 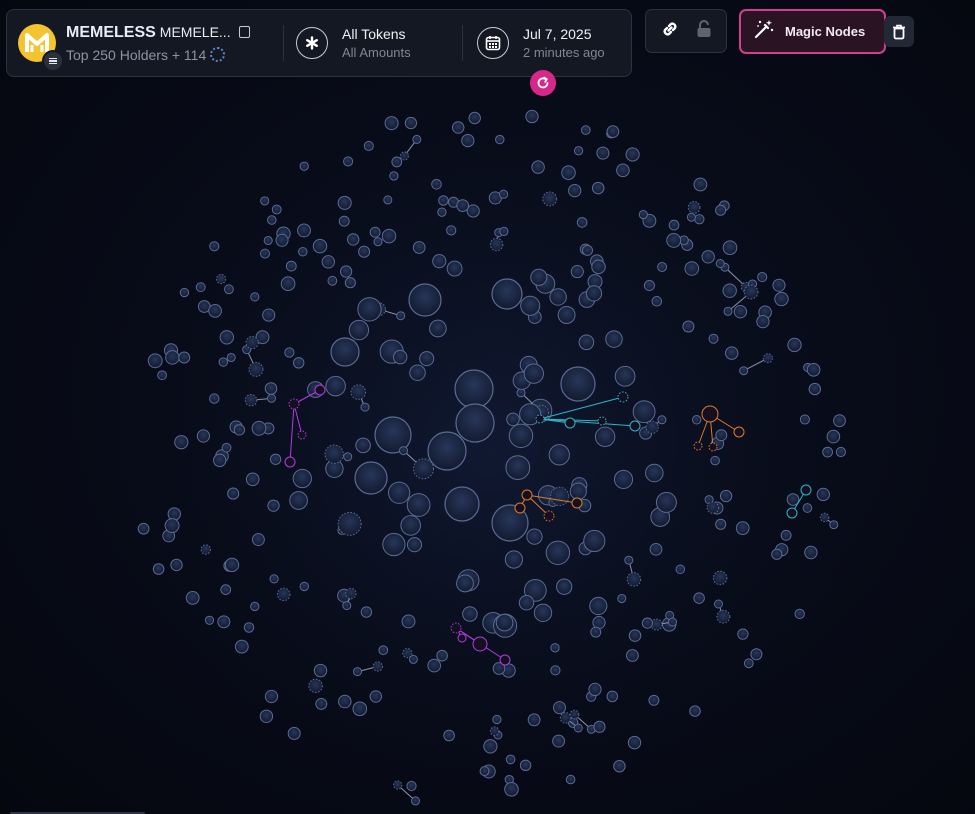 What do you see at coordinates (534, 43) in the screenshot?
I see `date-selector: Jul 7, 2025 2 minutes ago` at bounding box center [534, 43].